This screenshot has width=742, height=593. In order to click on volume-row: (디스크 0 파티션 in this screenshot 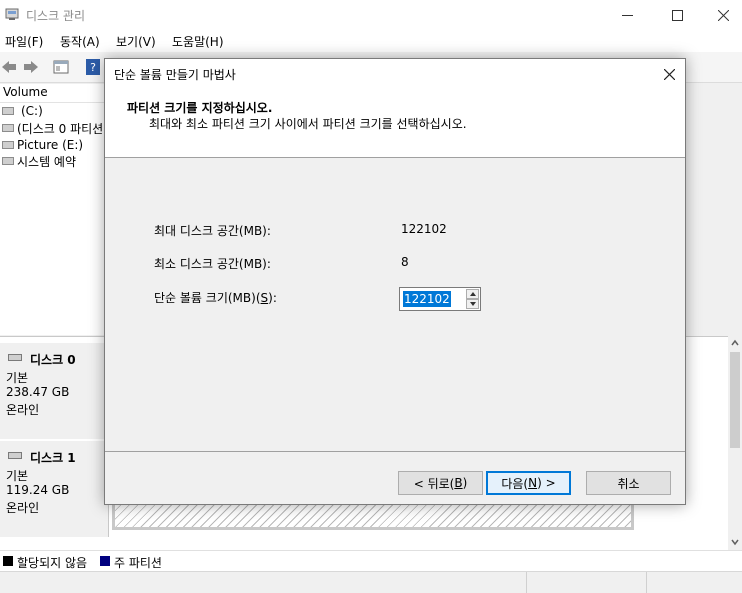, I will do `click(51, 128)`.